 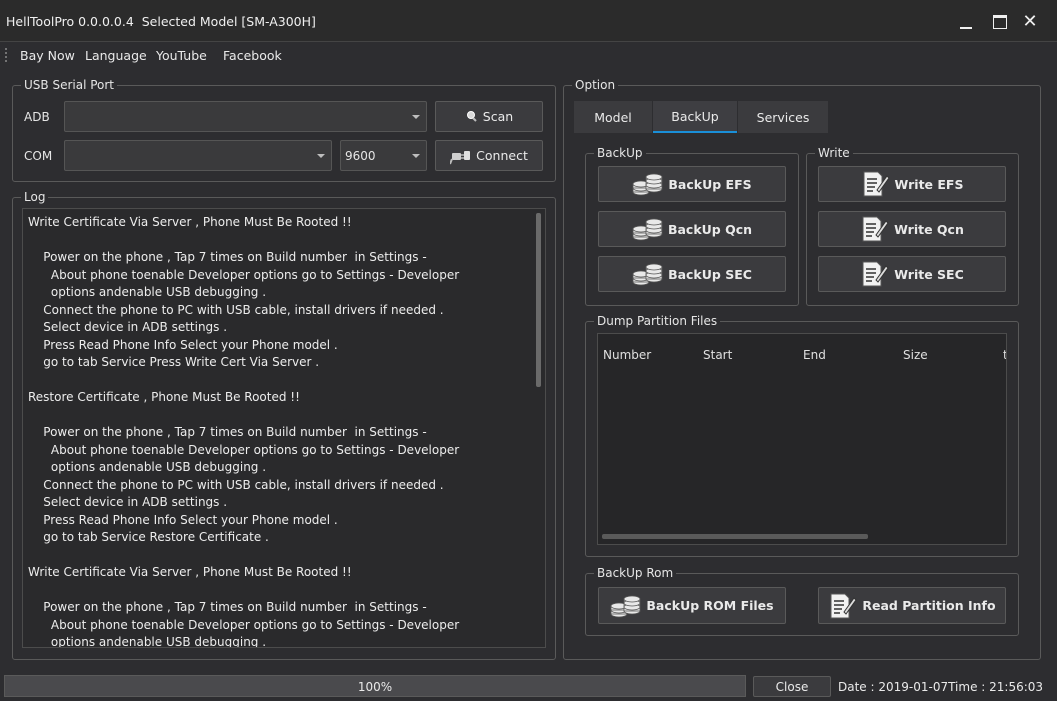 I want to click on maximize-button, so click(x=999, y=22).